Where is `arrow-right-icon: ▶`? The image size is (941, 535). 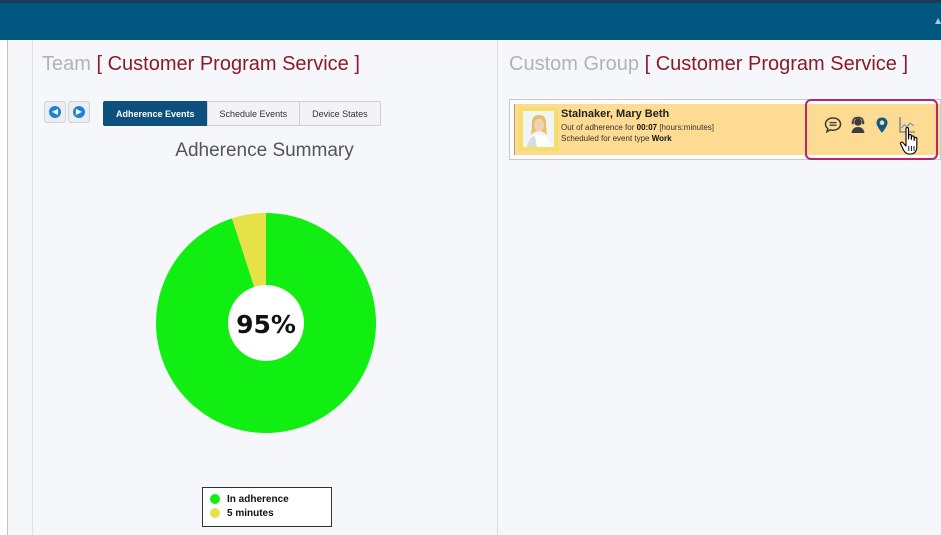 arrow-right-icon: ▶ is located at coordinates (79, 112).